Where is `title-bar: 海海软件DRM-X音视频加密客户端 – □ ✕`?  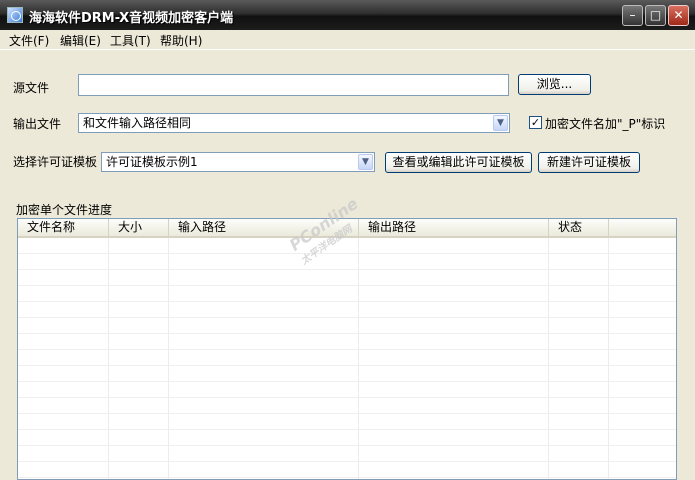 title-bar: 海海软件DRM-X音视频加密客户端 – □ ✕ is located at coordinates (347, 15).